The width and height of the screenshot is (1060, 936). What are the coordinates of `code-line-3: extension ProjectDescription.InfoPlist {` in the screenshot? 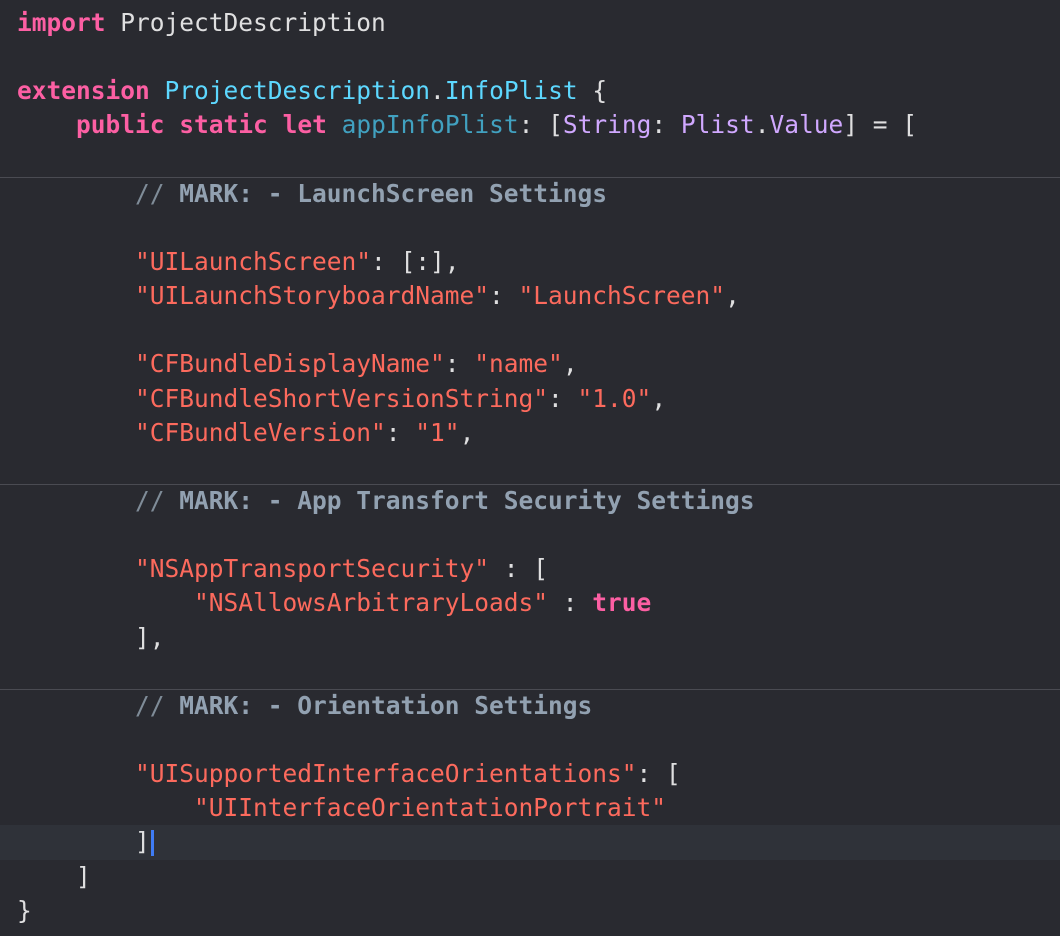 It's located at (530, 91).